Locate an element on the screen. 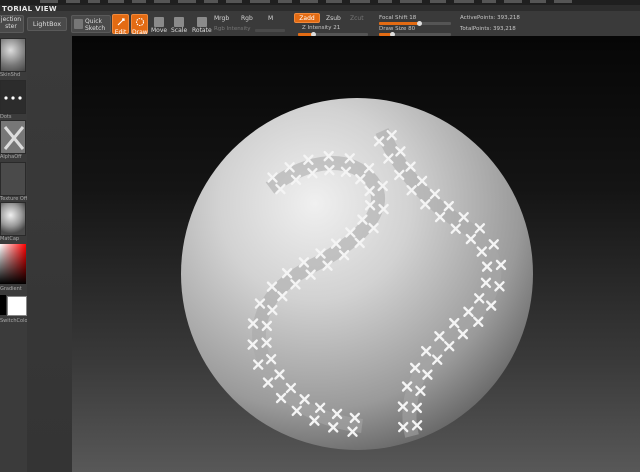 The image size is (640, 472). alpha-off-icon is located at coordinates (14, 138).